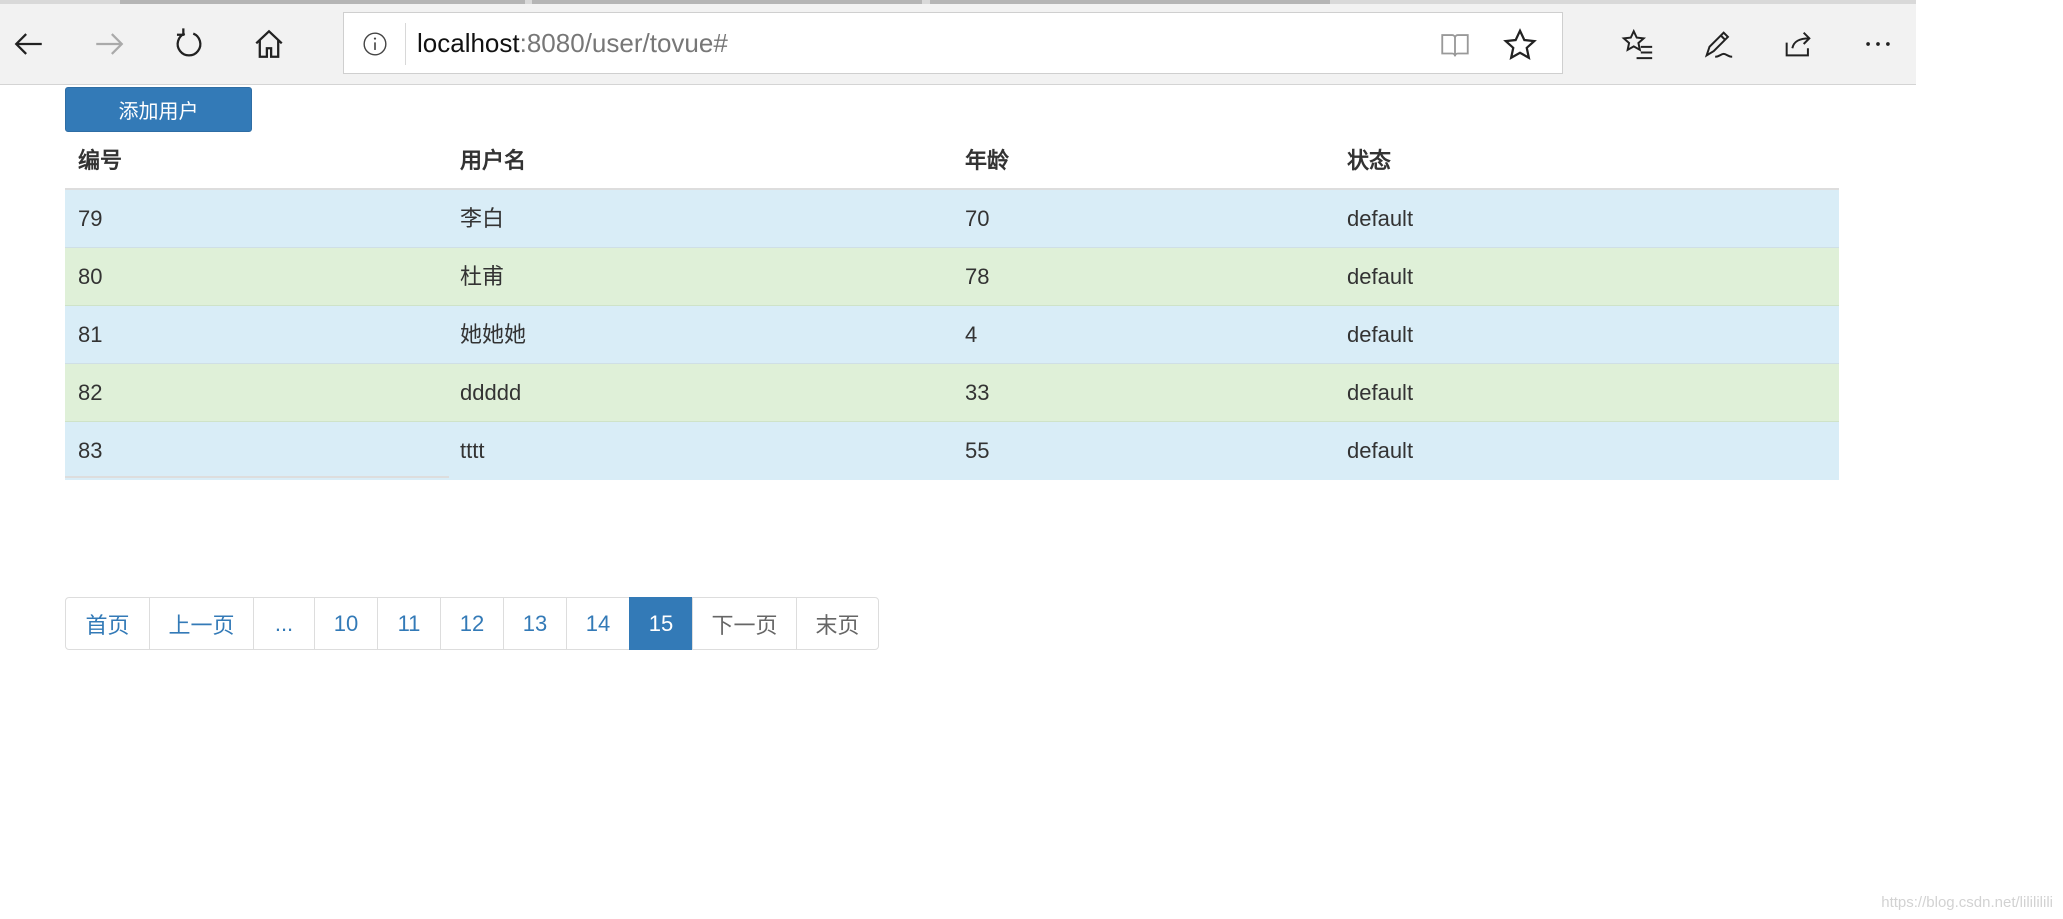 This screenshot has width=2063, height=919. Describe the element at coordinates (977, 392) in the screenshot. I see `cell-age: 33` at that location.